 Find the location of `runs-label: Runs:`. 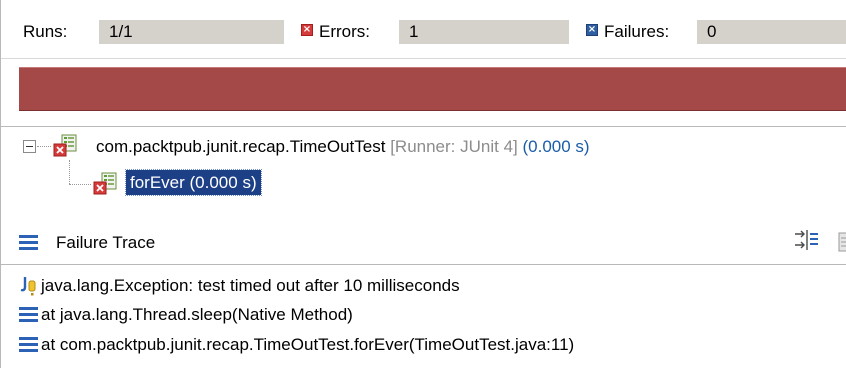

runs-label: Runs: is located at coordinates (45, 31).